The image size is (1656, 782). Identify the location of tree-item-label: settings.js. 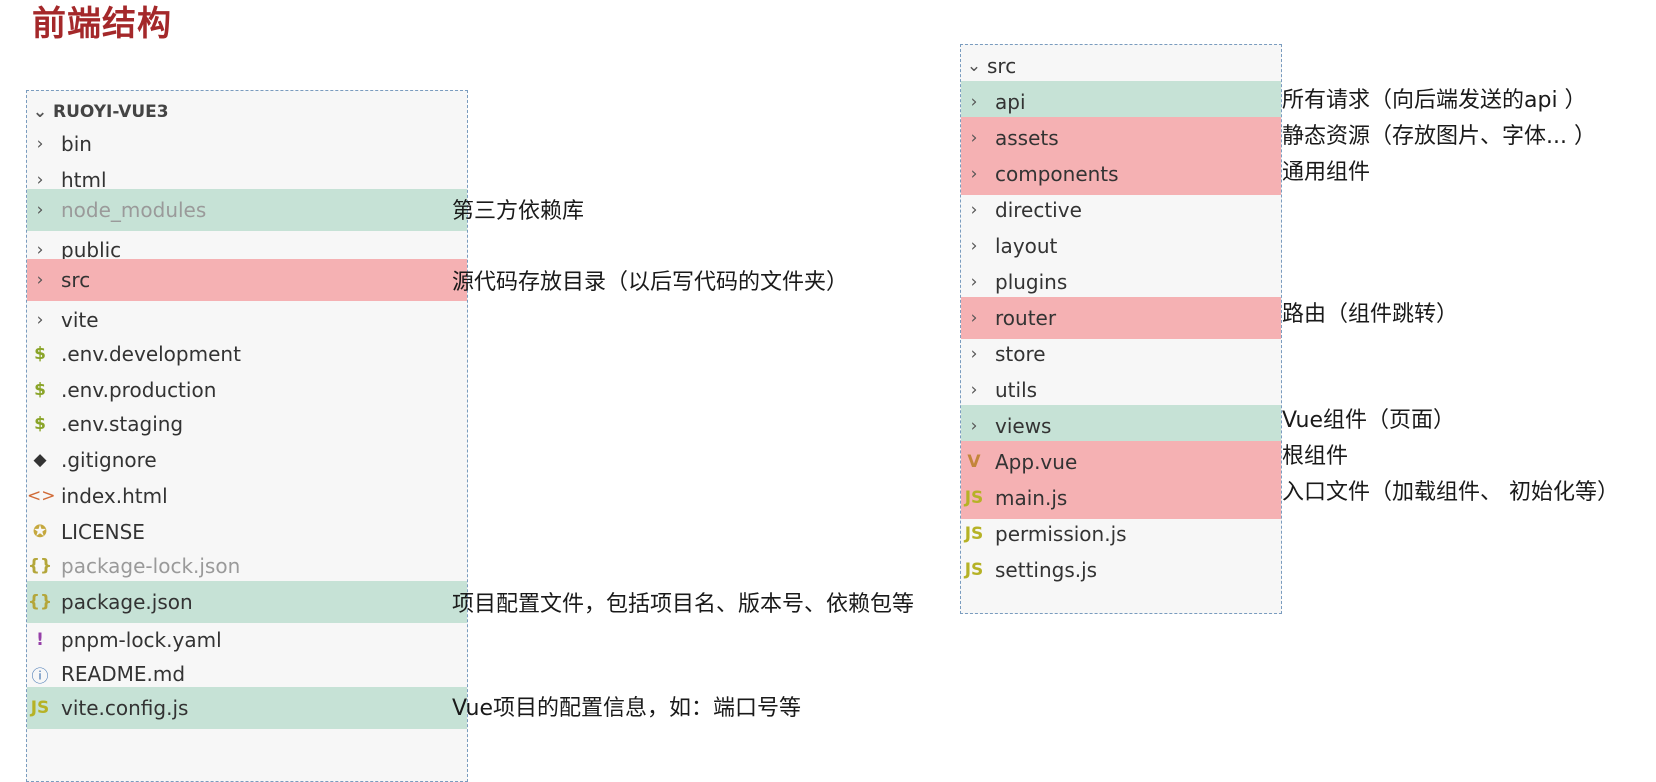
(1046, 570).